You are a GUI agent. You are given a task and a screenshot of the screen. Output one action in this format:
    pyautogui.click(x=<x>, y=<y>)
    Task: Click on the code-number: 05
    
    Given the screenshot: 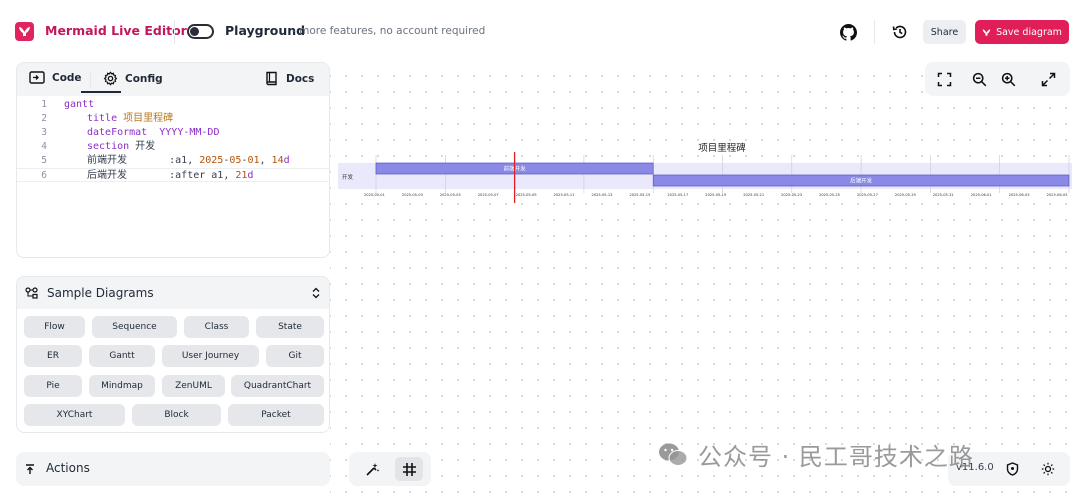 What is the action you would take?
    pyautogui.click(x=235, y=160)
    